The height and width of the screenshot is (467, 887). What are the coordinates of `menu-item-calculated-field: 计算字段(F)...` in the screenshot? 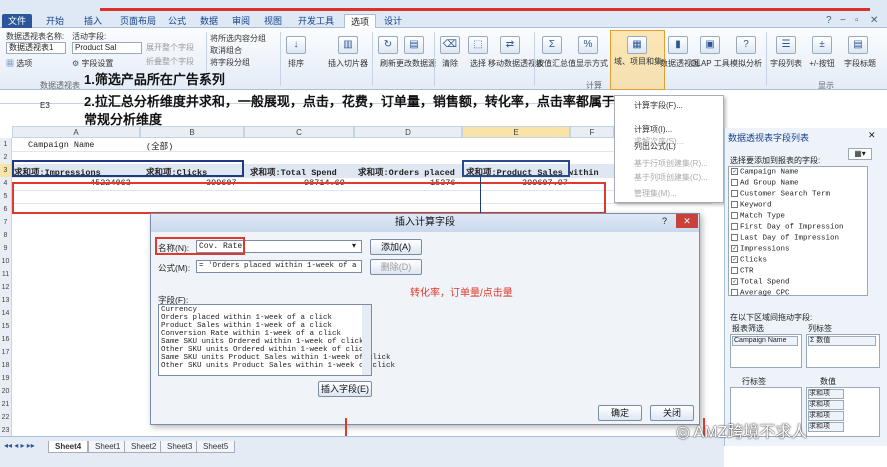 It's located at (658, 105).